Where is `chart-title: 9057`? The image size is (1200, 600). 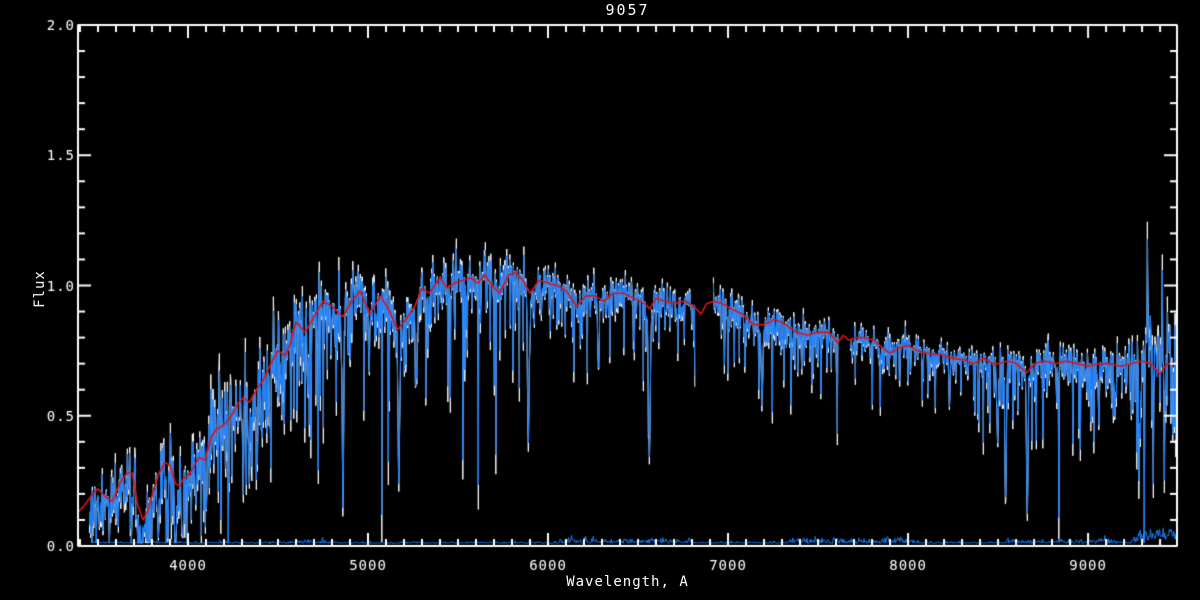 chart-title: 9057 is located at coordinates (627, 10).